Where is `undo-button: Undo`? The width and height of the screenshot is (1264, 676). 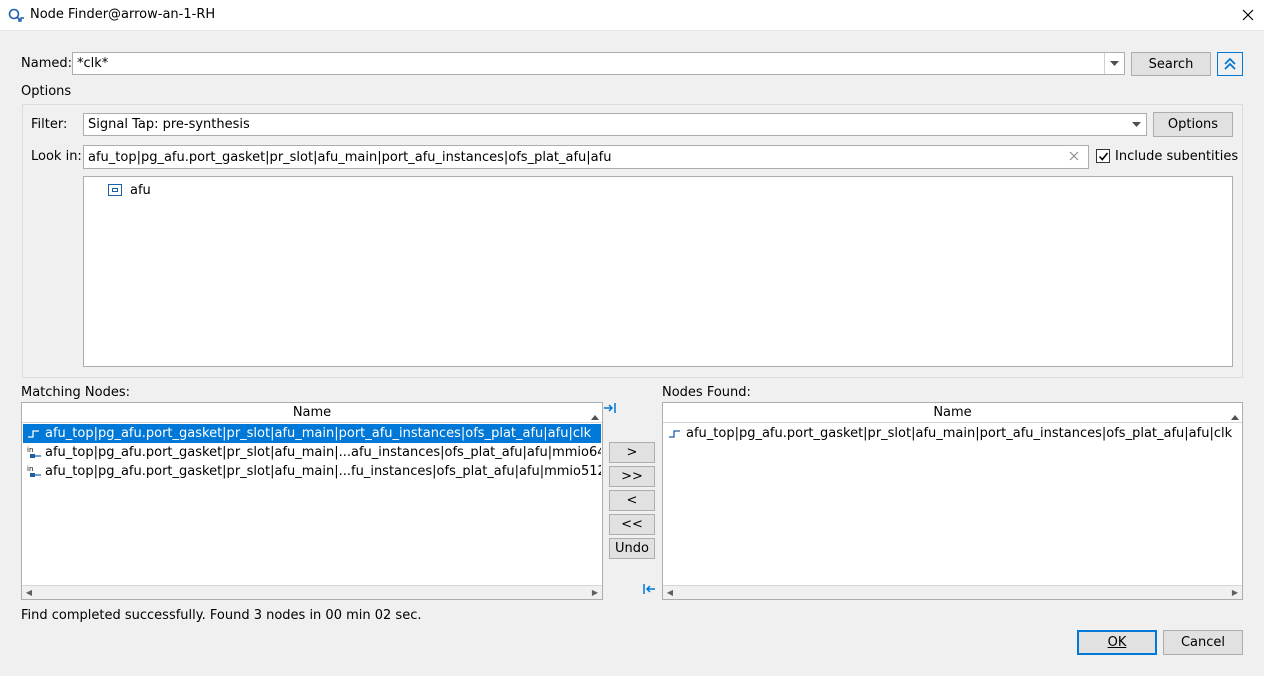
undo-button: Undo is located at coordinates (632, 548).